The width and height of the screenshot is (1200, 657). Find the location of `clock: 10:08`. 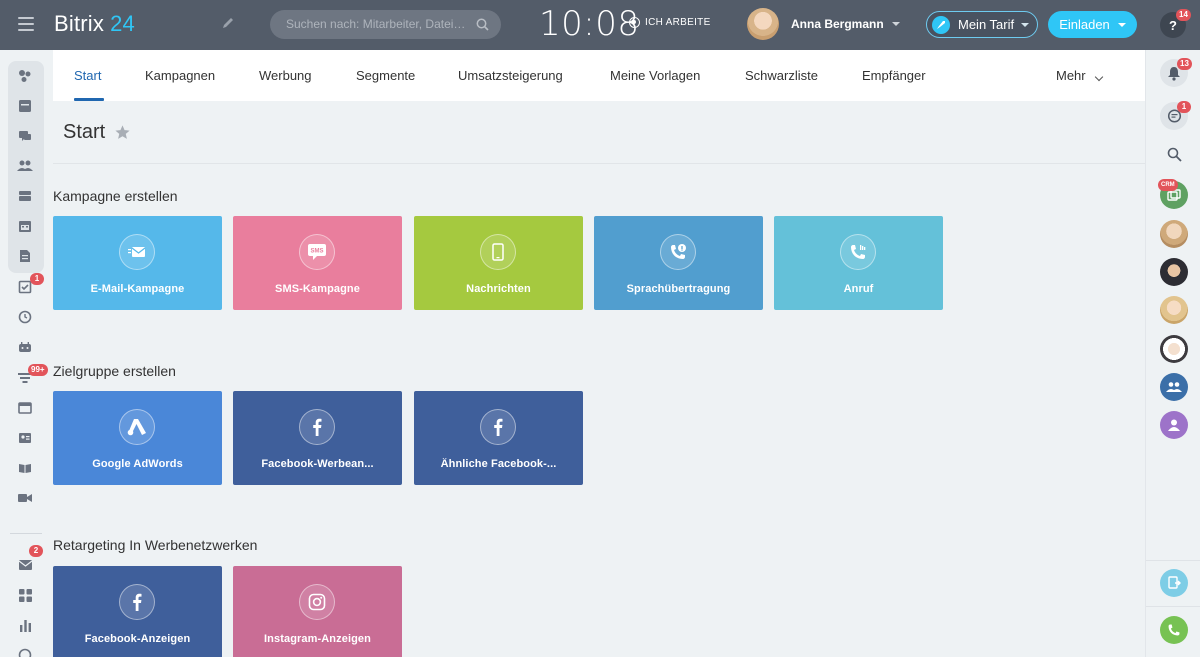

clock: 10:08 is located at coordinates (589, 24).